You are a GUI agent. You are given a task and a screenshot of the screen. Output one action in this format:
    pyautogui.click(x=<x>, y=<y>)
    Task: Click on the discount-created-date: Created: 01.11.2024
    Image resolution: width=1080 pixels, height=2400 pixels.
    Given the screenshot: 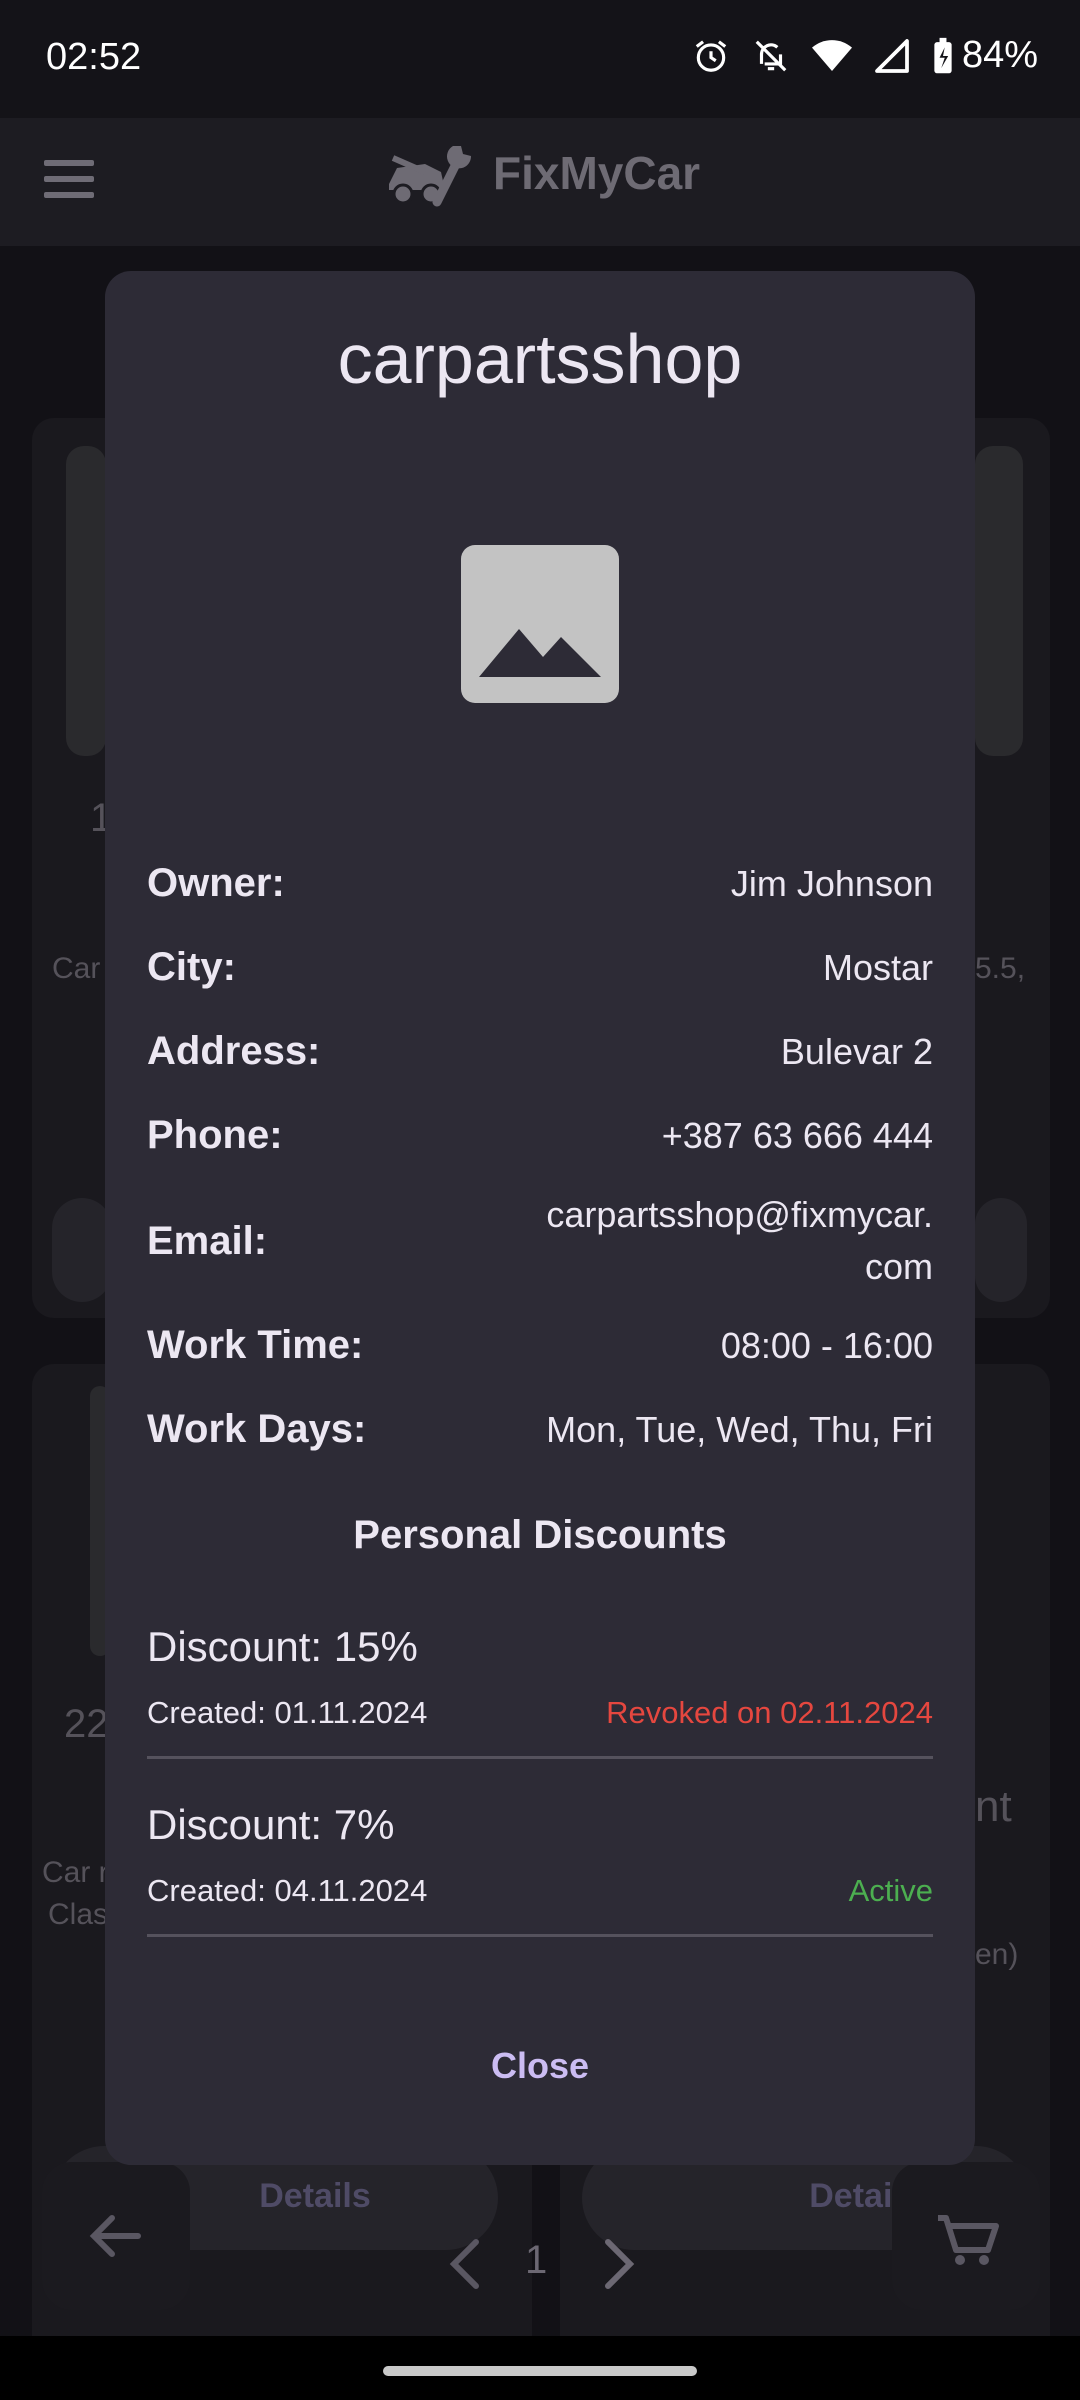 What is the action you would take?
    pyautogui.click(x=287, y=1712)
    